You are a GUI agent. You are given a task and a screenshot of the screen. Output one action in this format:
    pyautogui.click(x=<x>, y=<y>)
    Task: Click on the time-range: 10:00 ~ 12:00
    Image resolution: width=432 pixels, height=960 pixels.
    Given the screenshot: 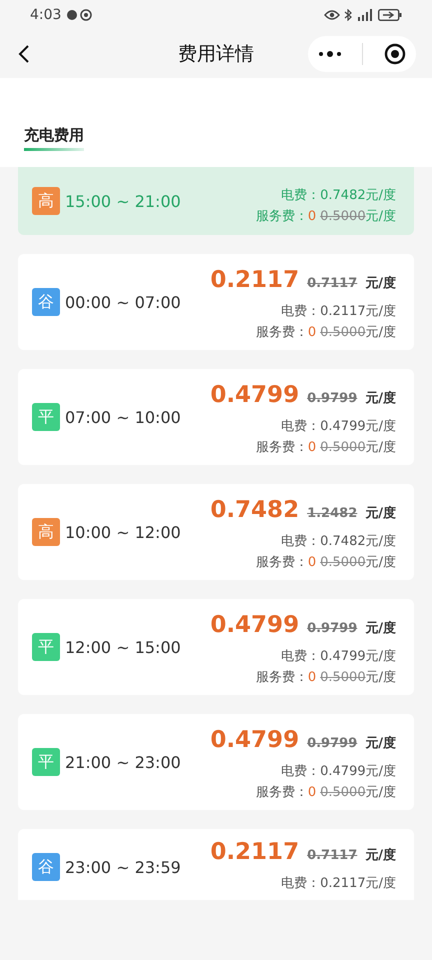 What is the action you would take?
    pyautogui.click(x=123, y=532)
    